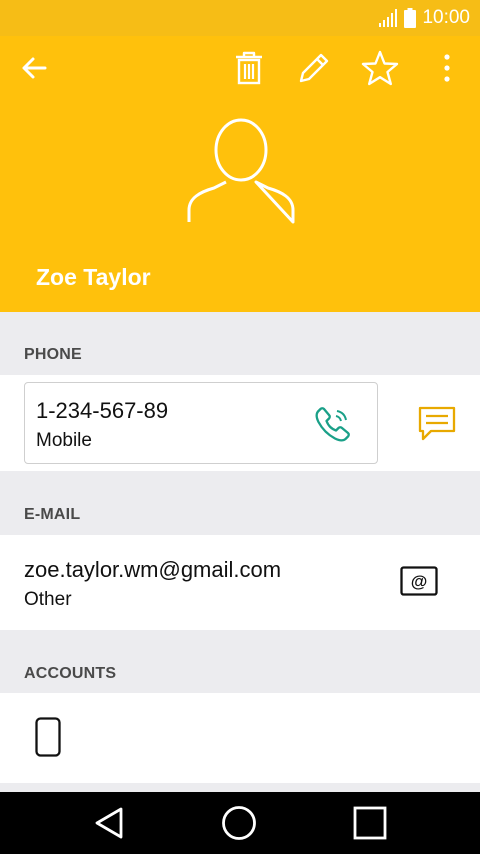 Image resolution: width=480 pixels, height=854 pixels. I want to click on at-sign-icon: @, so click(419, 581).